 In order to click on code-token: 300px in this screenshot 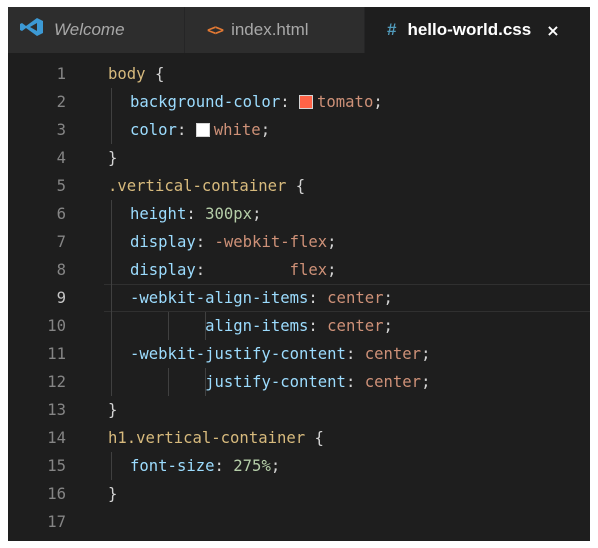, I will do `click(229, 214)`.